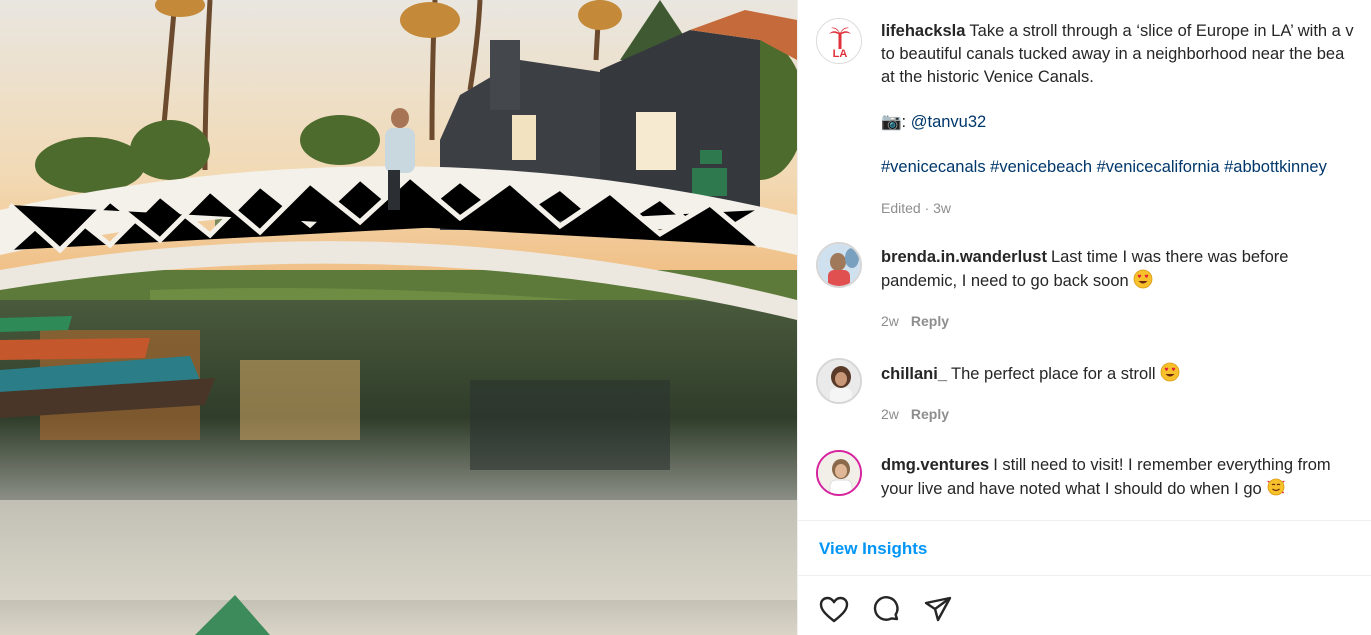 The image size is (1371, 635). I want to click on comment-line-1: Last time I was there was before, so click(1169, 257).